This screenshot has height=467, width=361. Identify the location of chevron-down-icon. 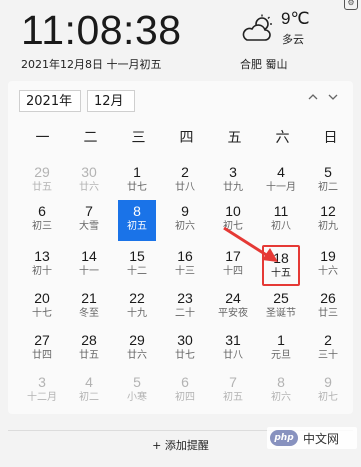
(333, 99).